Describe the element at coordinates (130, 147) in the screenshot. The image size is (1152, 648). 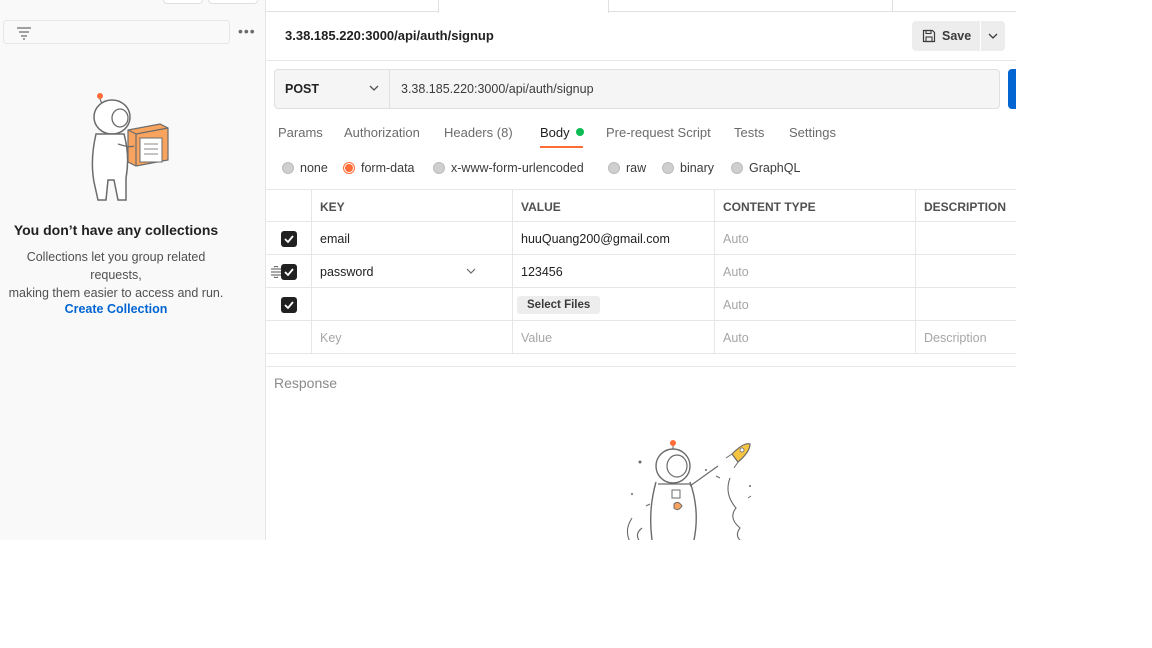
I see `empty-collections-illustration` at that location.